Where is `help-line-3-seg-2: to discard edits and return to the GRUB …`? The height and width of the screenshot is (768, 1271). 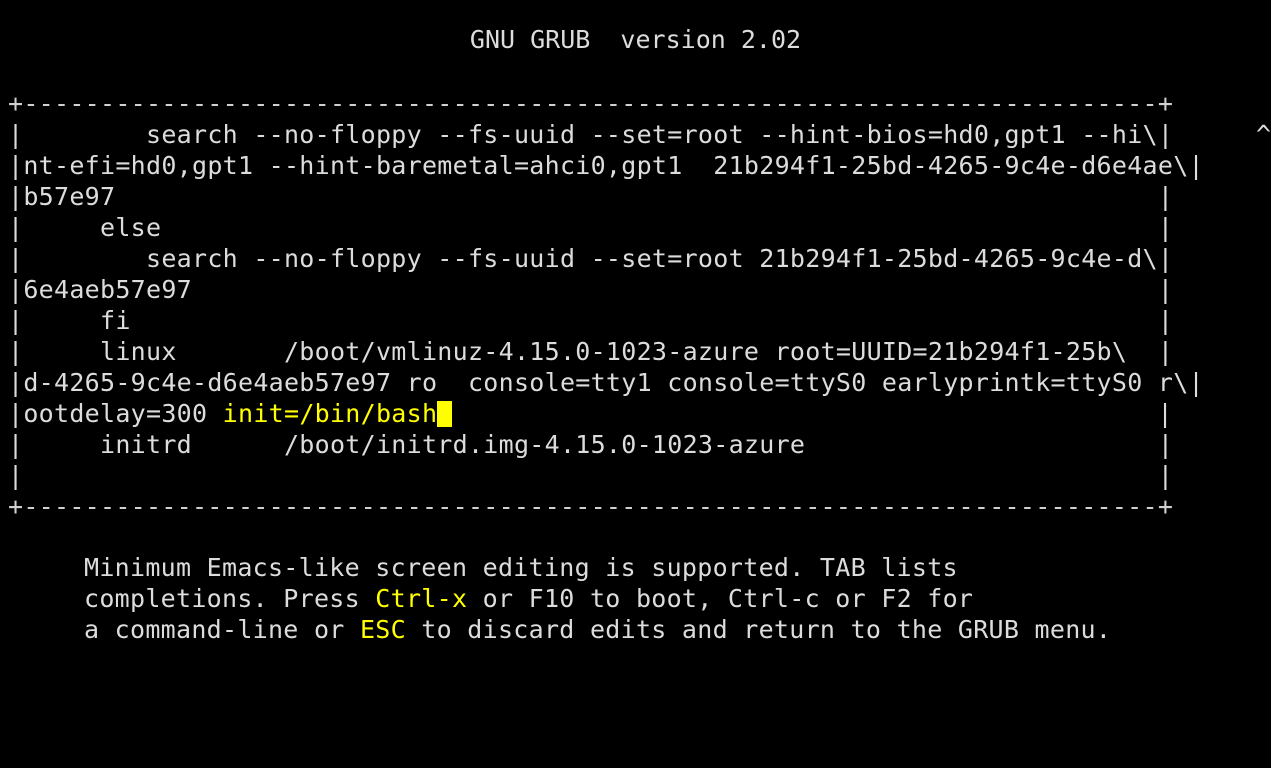
help-line-3-seg-2: to discard edits and return to the GRUB … is located at coordinates (758, 629).